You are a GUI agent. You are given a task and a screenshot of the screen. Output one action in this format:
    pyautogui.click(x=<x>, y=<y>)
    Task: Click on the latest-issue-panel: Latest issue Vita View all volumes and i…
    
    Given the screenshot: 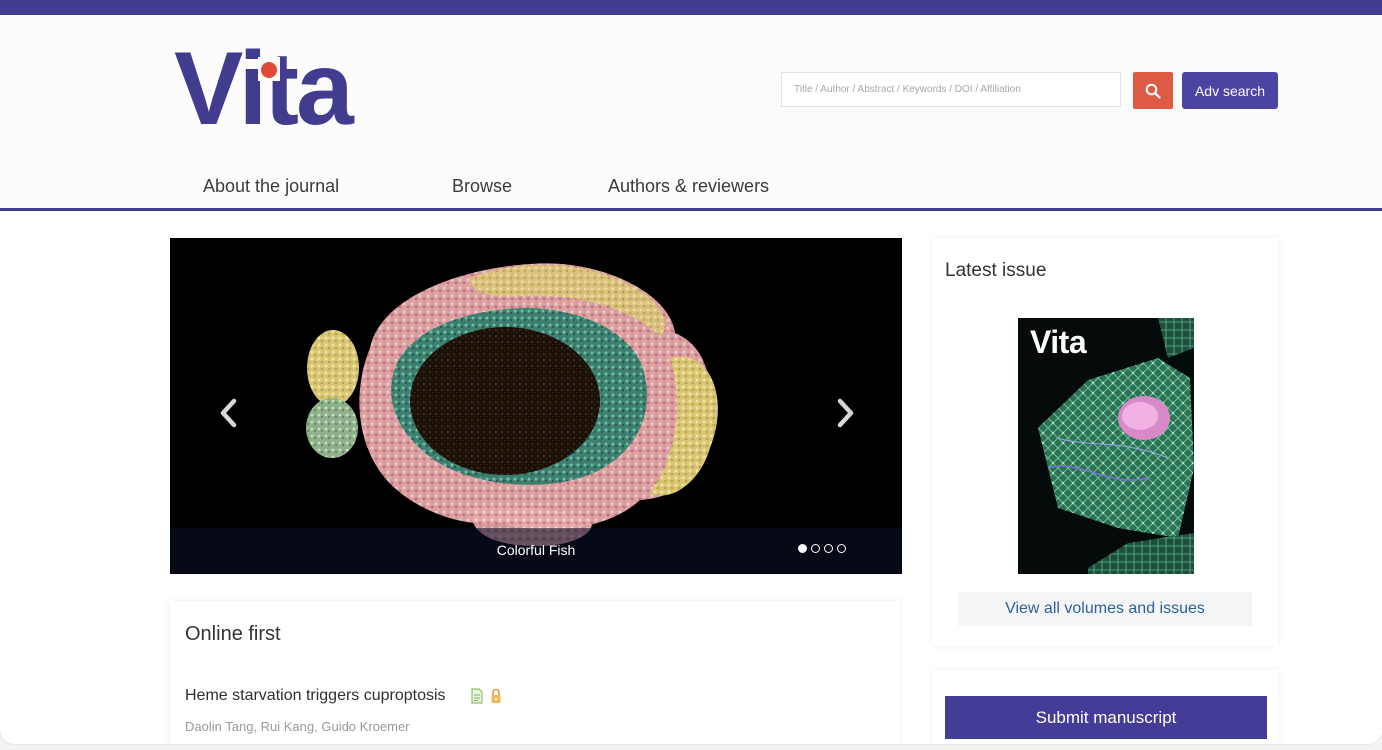 What is the action you would take?
    pyautogui.click(x=1105, y=442)
    